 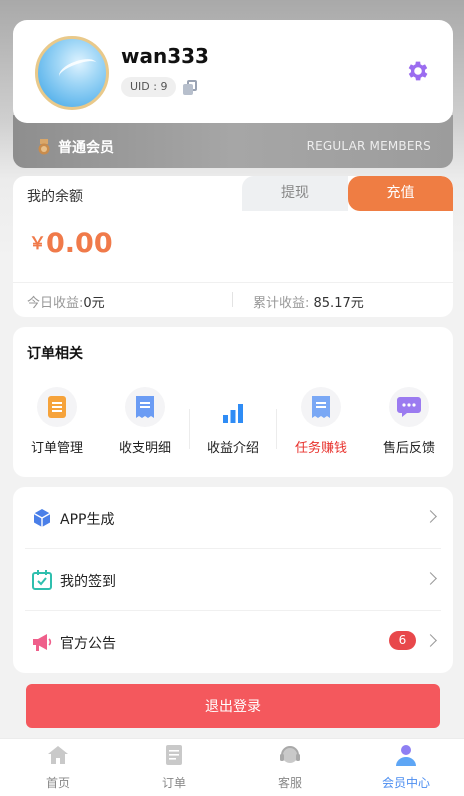 What do you see at coordinates (55, 354) in the screenshot?
I see `orders-title: 订单相关` at bounding box center [55, 354].